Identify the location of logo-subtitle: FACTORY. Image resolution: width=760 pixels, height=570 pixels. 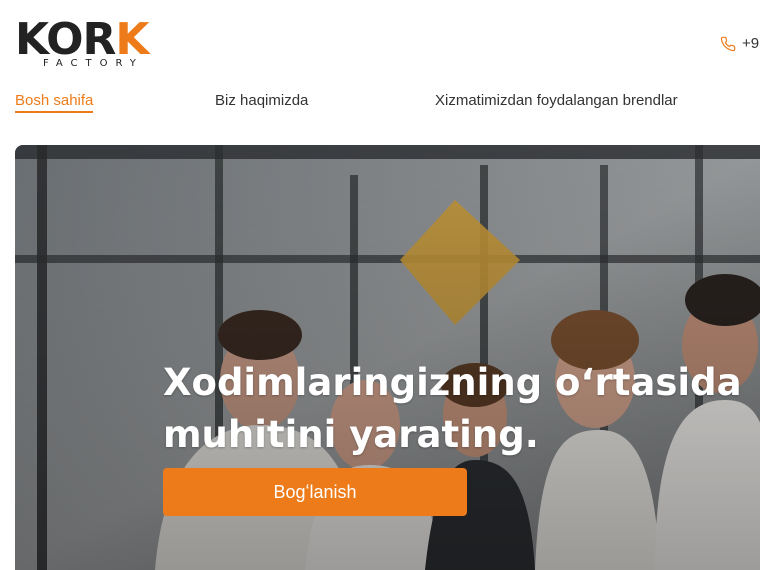
(93, 63).